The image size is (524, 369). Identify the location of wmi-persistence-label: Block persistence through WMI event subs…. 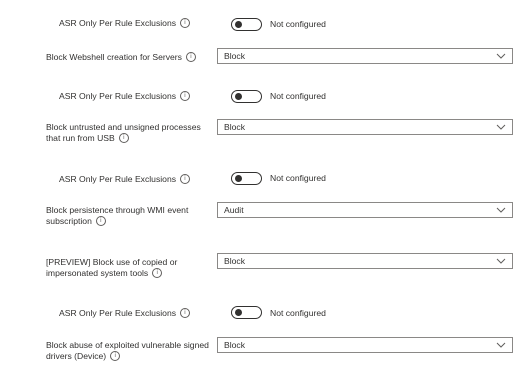
(117, 215).